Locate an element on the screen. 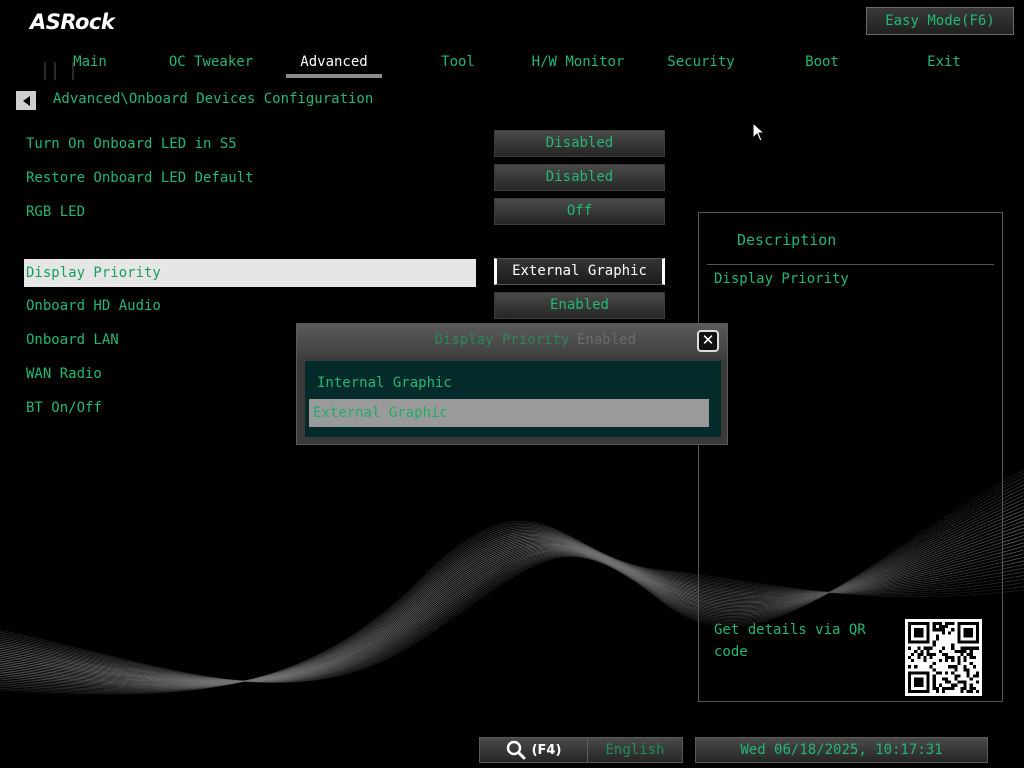 The width and height of the screenshot is (1024, 768). setting-label-rgb-led: RGB LED is located at coordinates (55, 212).